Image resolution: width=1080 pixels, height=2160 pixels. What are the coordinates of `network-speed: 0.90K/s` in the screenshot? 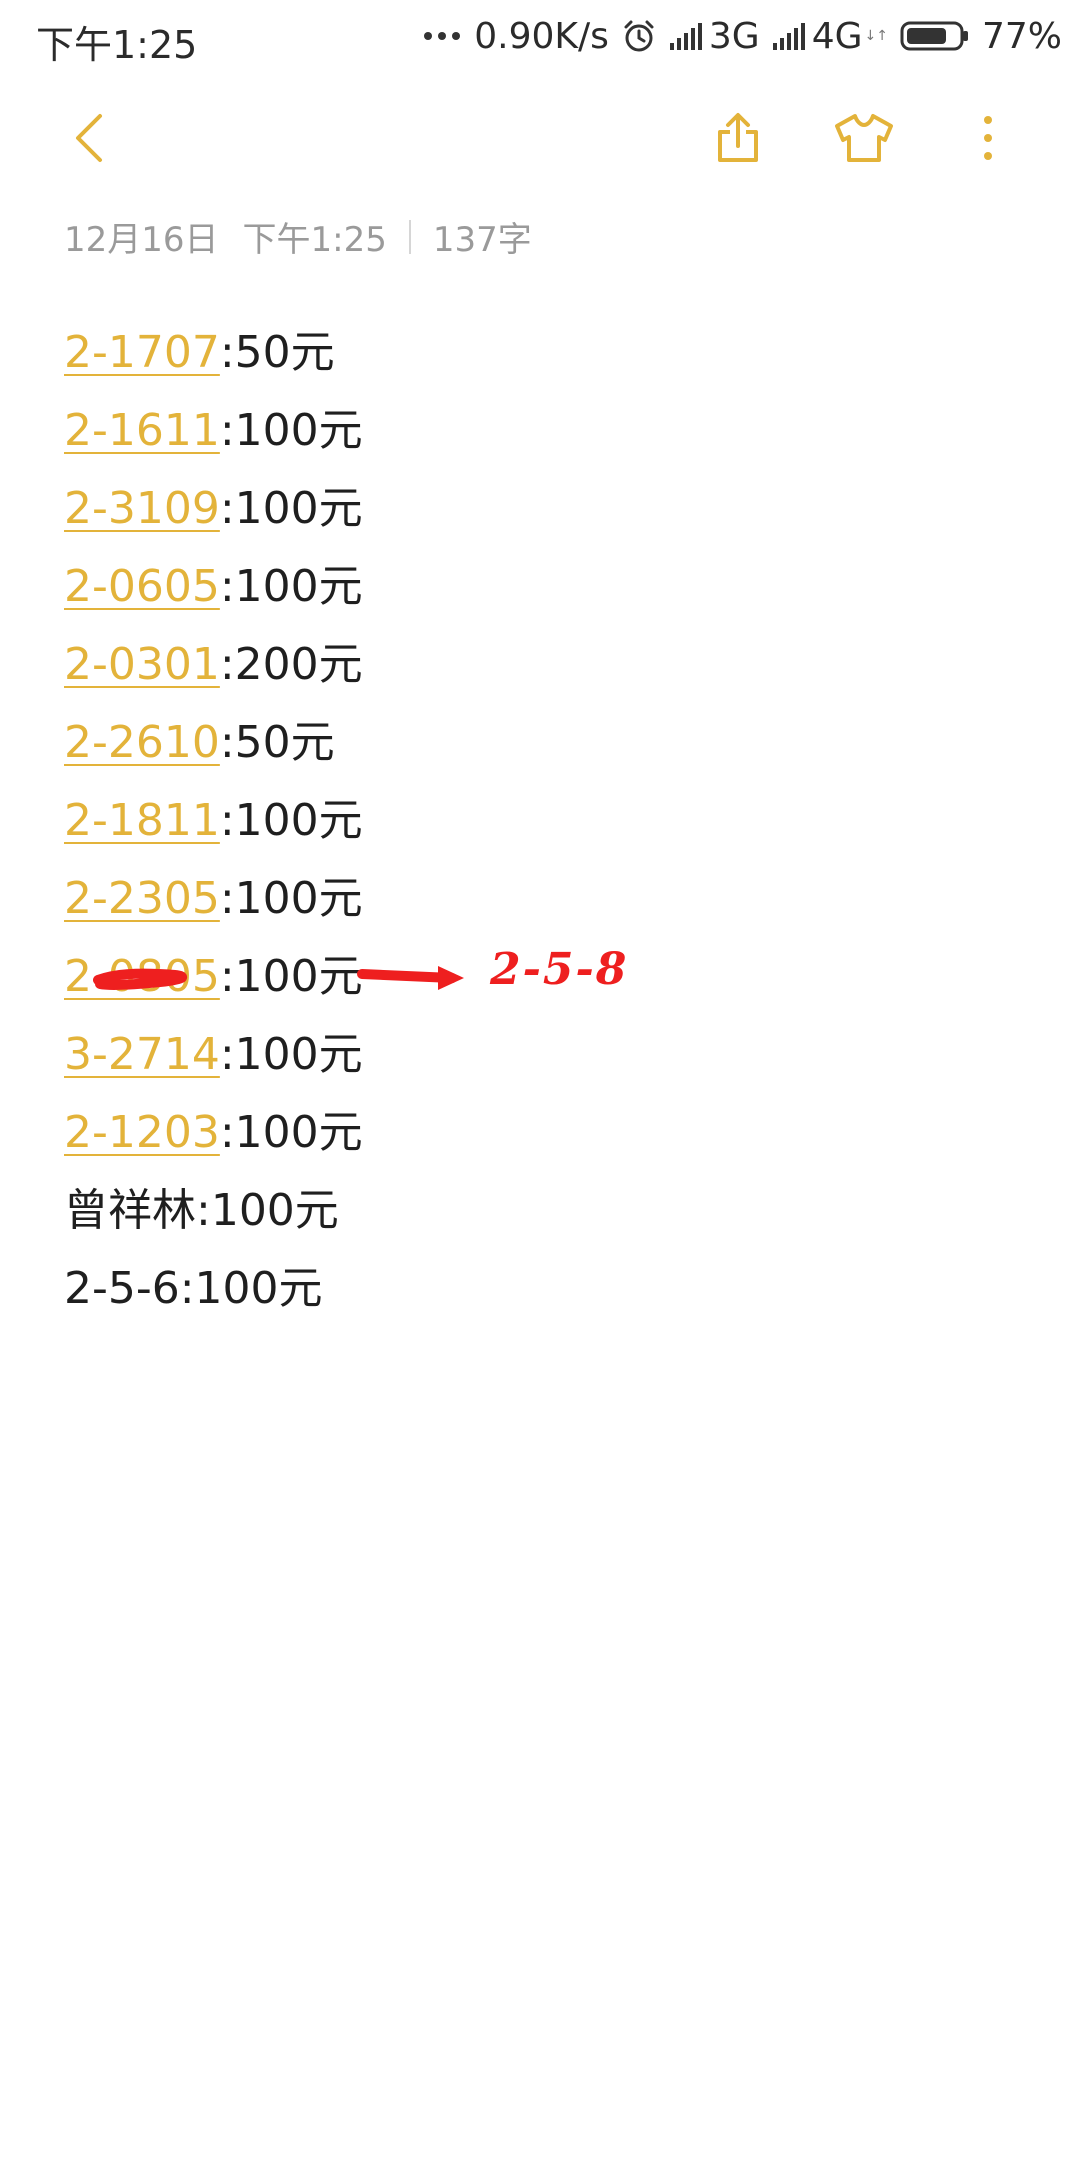 It's located at (541, 36).